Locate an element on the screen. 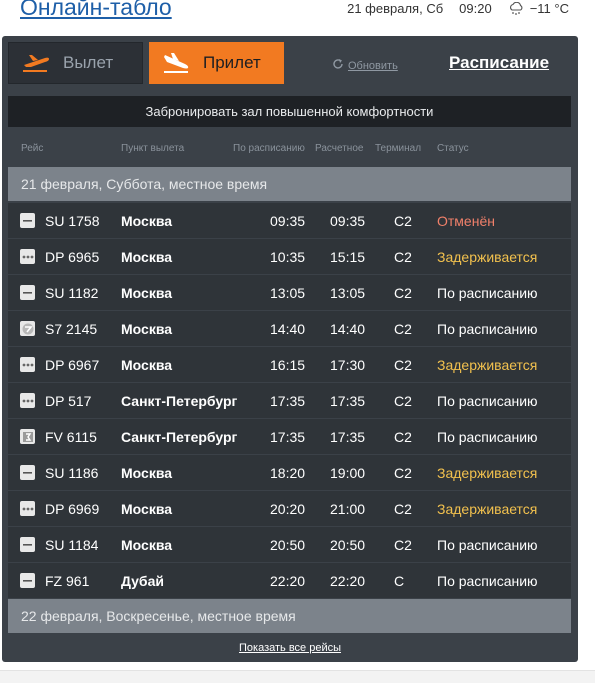 Image resolution: width=595 pixels, height=683 pixels. scheduled-time: 22:20 is located at coordinates (288, 581).